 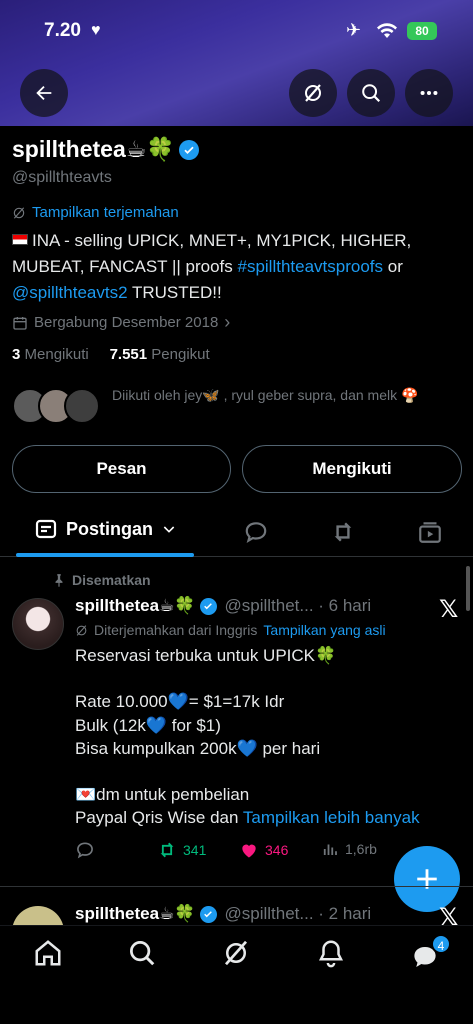 I want to click on show-more-link: Tampilkan lebih banyak, so click(x=331, y=817).